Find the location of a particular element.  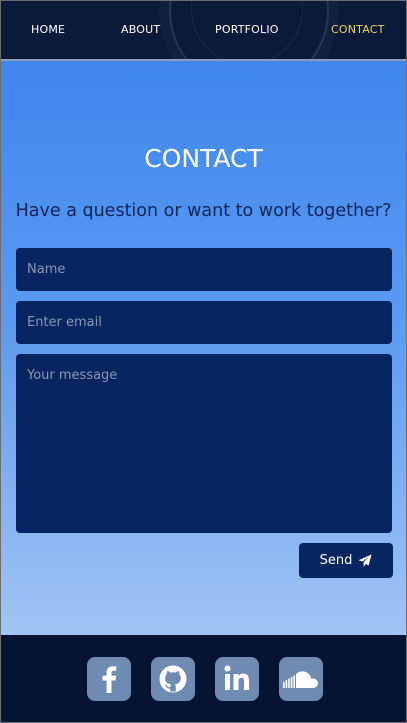

soundcloud-link is located at coordinates (301, 679).